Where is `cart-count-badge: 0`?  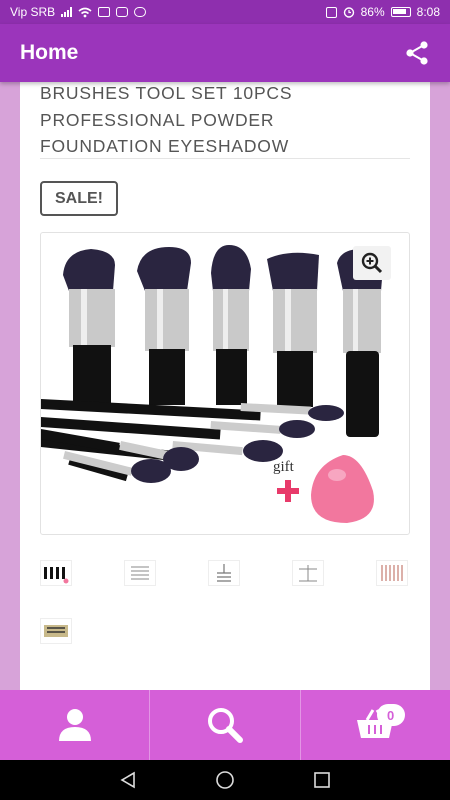 cart-count-badge: 0 is located at coordinates (390, 715).